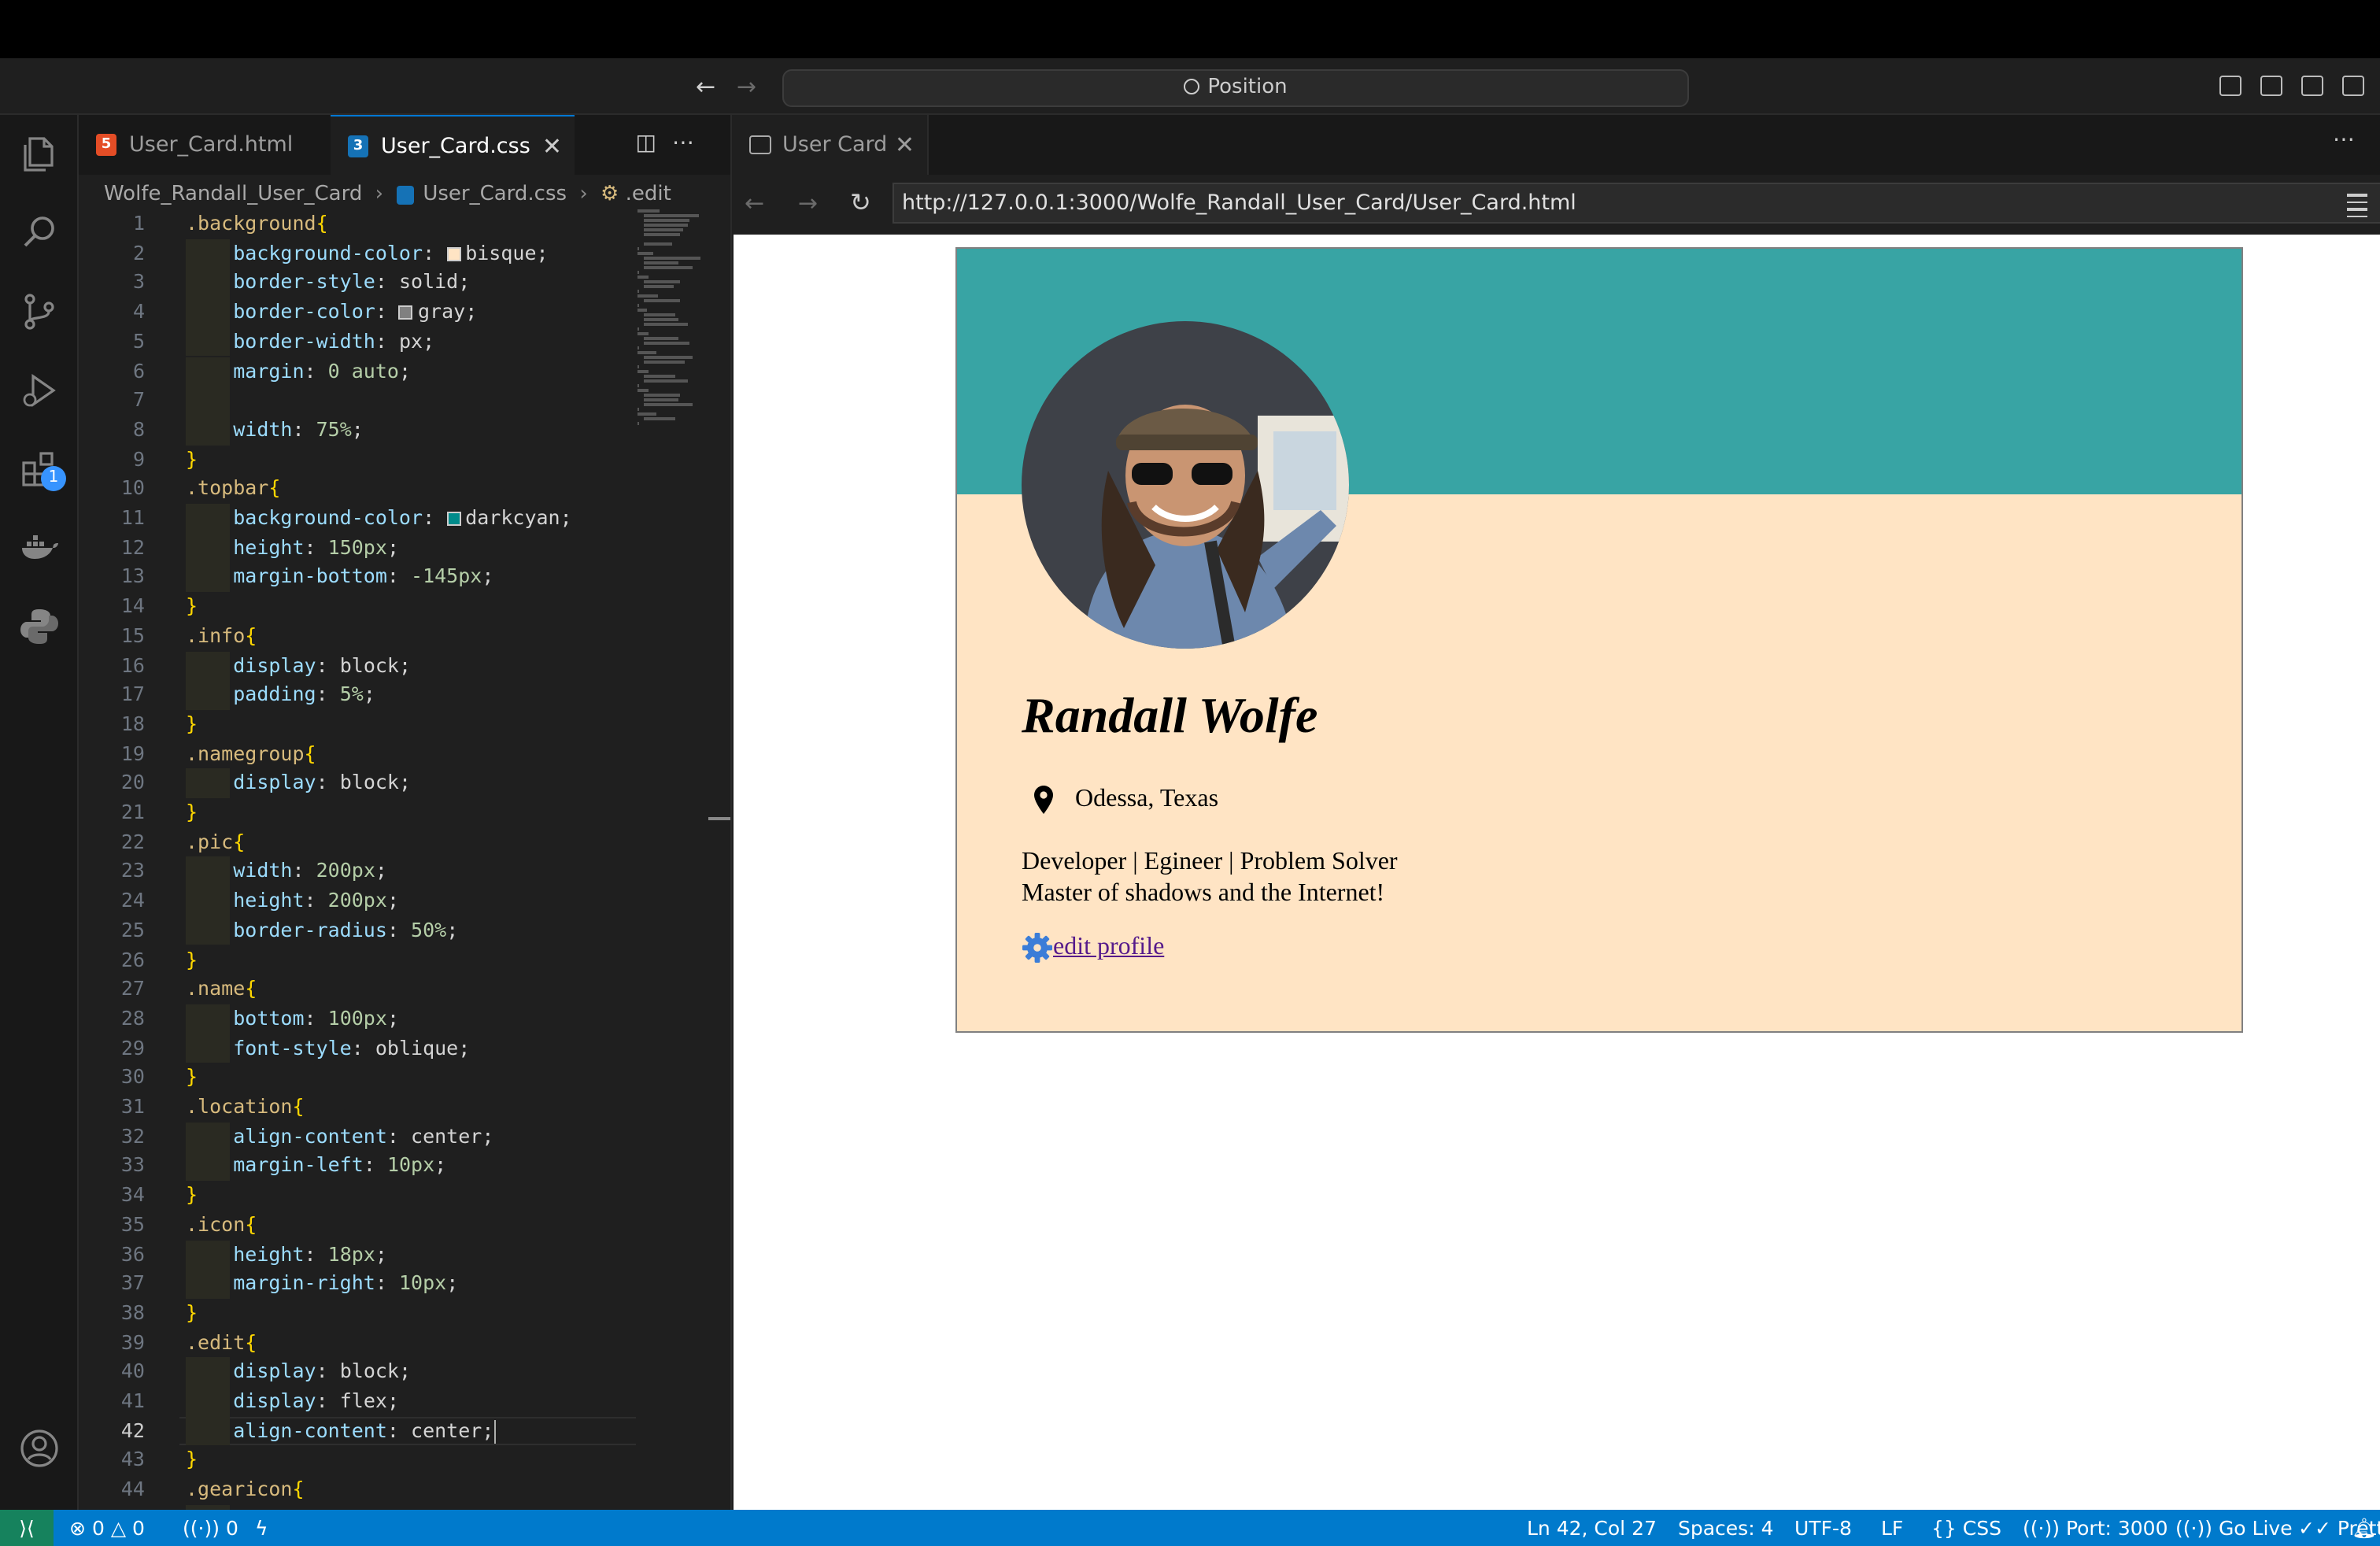 Image resolution: width=2380 pixels, height=1546 pixels. I want to click on remote-indicator-icon: ⟩⟨, so click(27, 1528).